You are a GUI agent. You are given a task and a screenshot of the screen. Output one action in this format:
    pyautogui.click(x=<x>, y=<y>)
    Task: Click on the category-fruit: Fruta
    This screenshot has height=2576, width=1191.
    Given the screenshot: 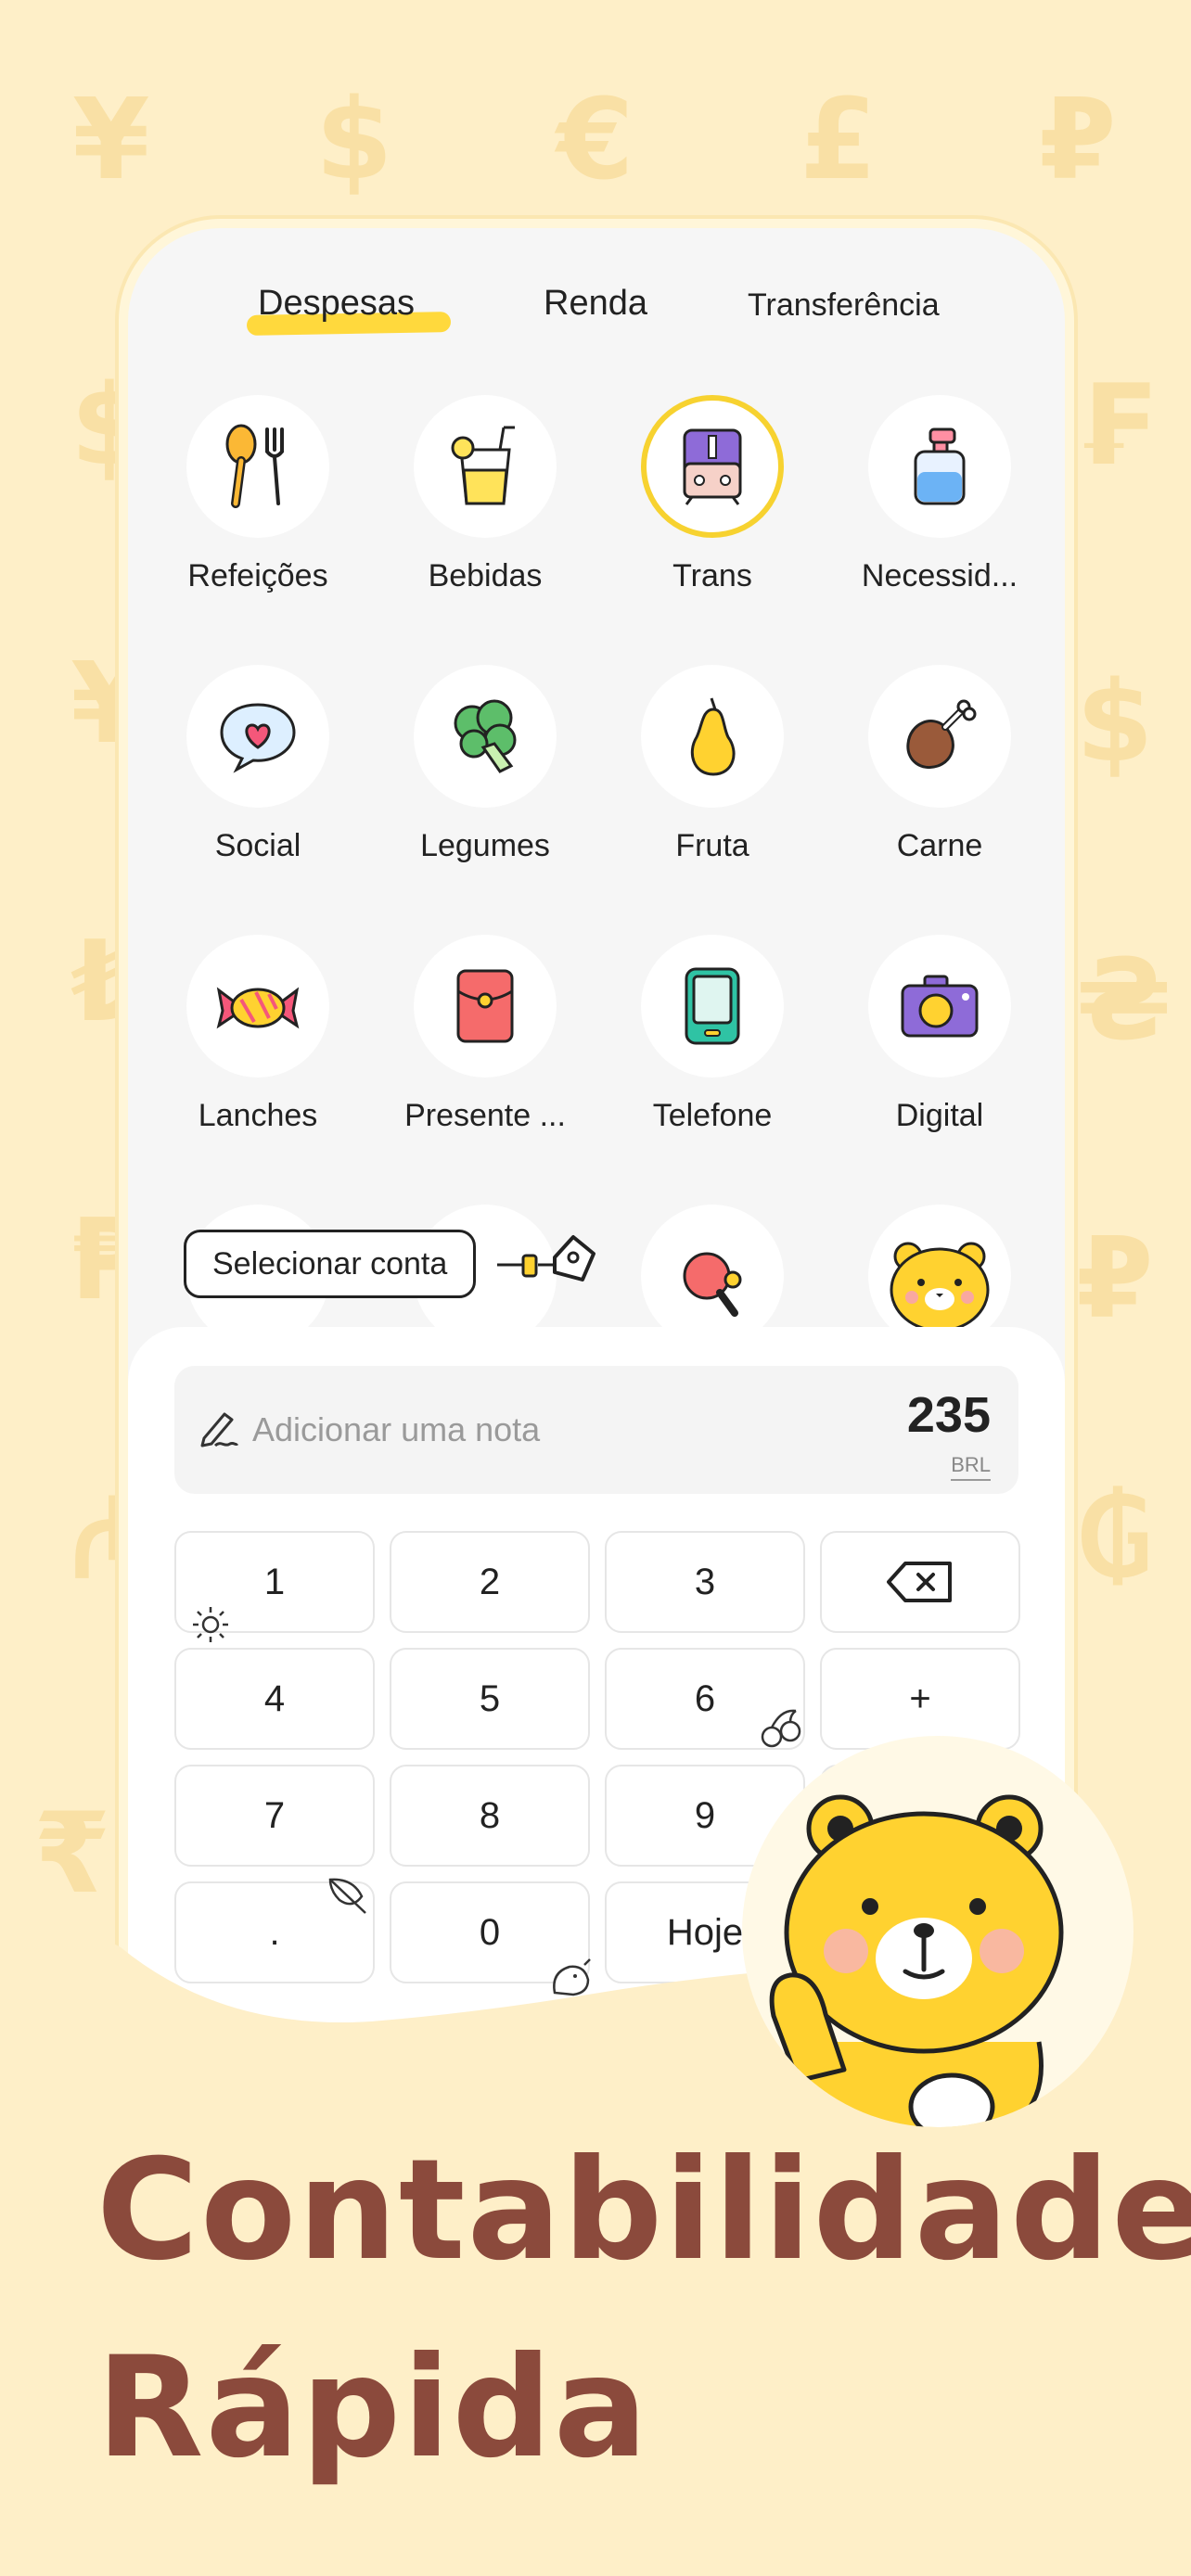 What is the action you would take?
    pyautogui.click(x=712, y=764)
    